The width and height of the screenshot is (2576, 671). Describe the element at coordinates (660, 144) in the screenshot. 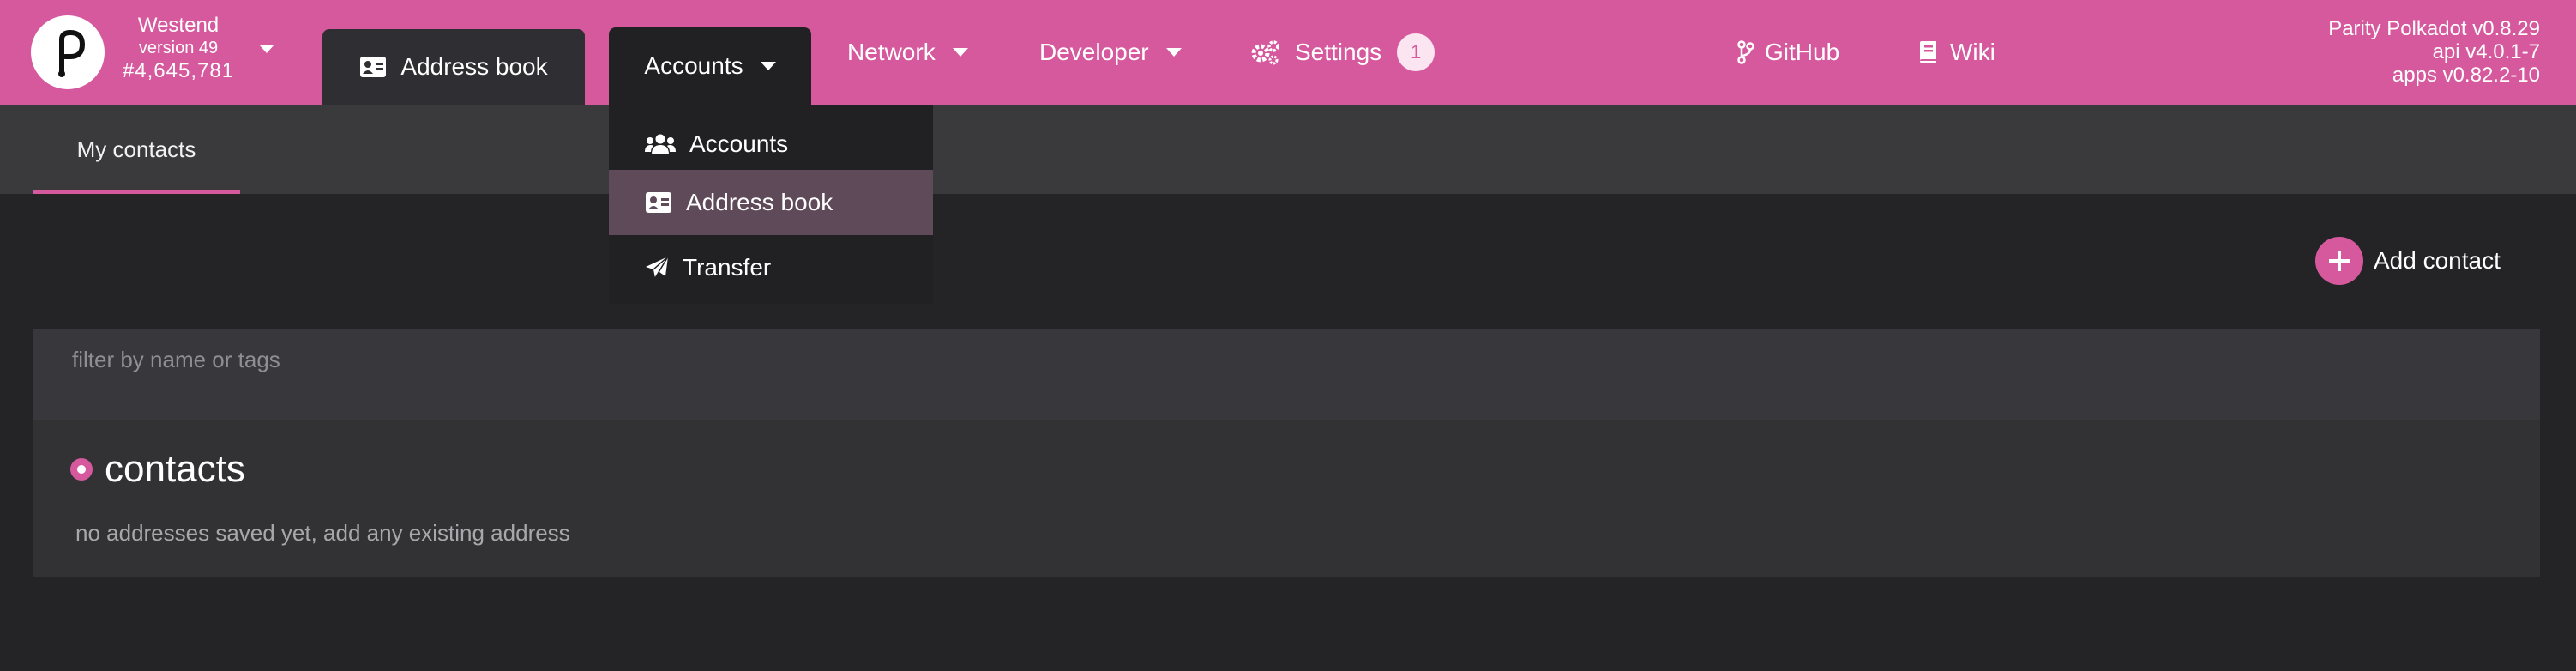

I see `users-icon` at that location.